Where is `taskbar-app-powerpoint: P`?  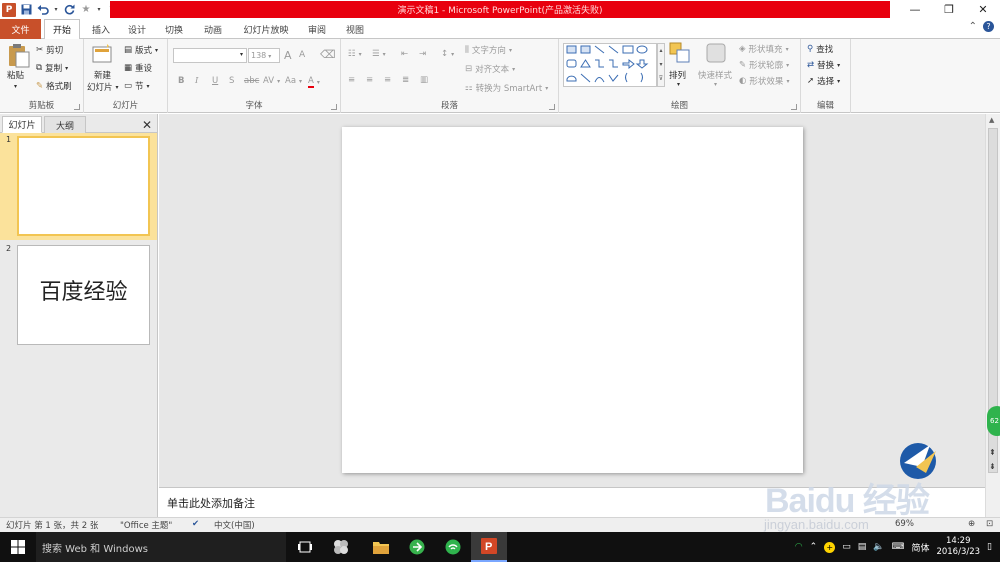
taskbar-app-powerpoint: P is located at coordinates (489, 547).